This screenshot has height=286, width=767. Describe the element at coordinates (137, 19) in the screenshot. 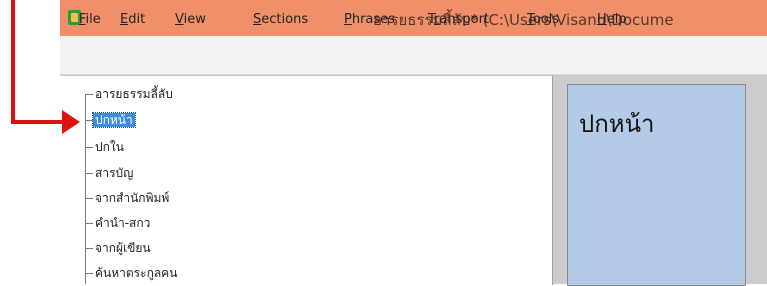

I see `menu-edit-label: dit` at that location.